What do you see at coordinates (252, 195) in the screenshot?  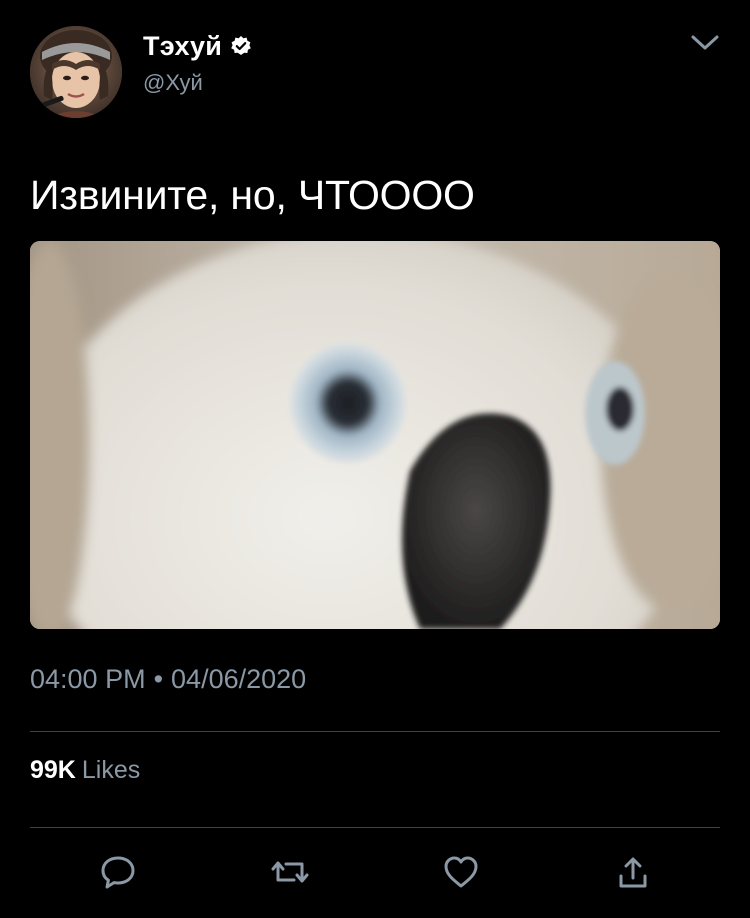 I see `tweet-text: Извините, но, ЧТОООО` at bounding box center [252, 195].